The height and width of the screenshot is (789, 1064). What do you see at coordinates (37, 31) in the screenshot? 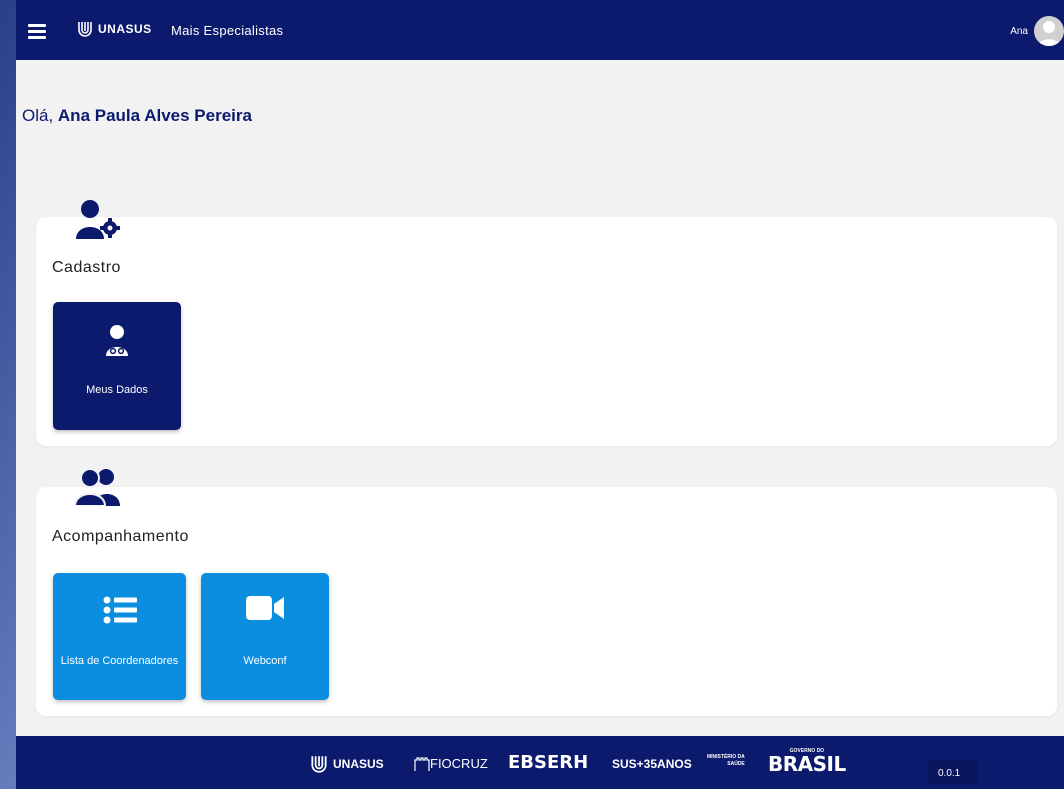
I see `hamburger-menu-icon` at bounding box center [37, 31].